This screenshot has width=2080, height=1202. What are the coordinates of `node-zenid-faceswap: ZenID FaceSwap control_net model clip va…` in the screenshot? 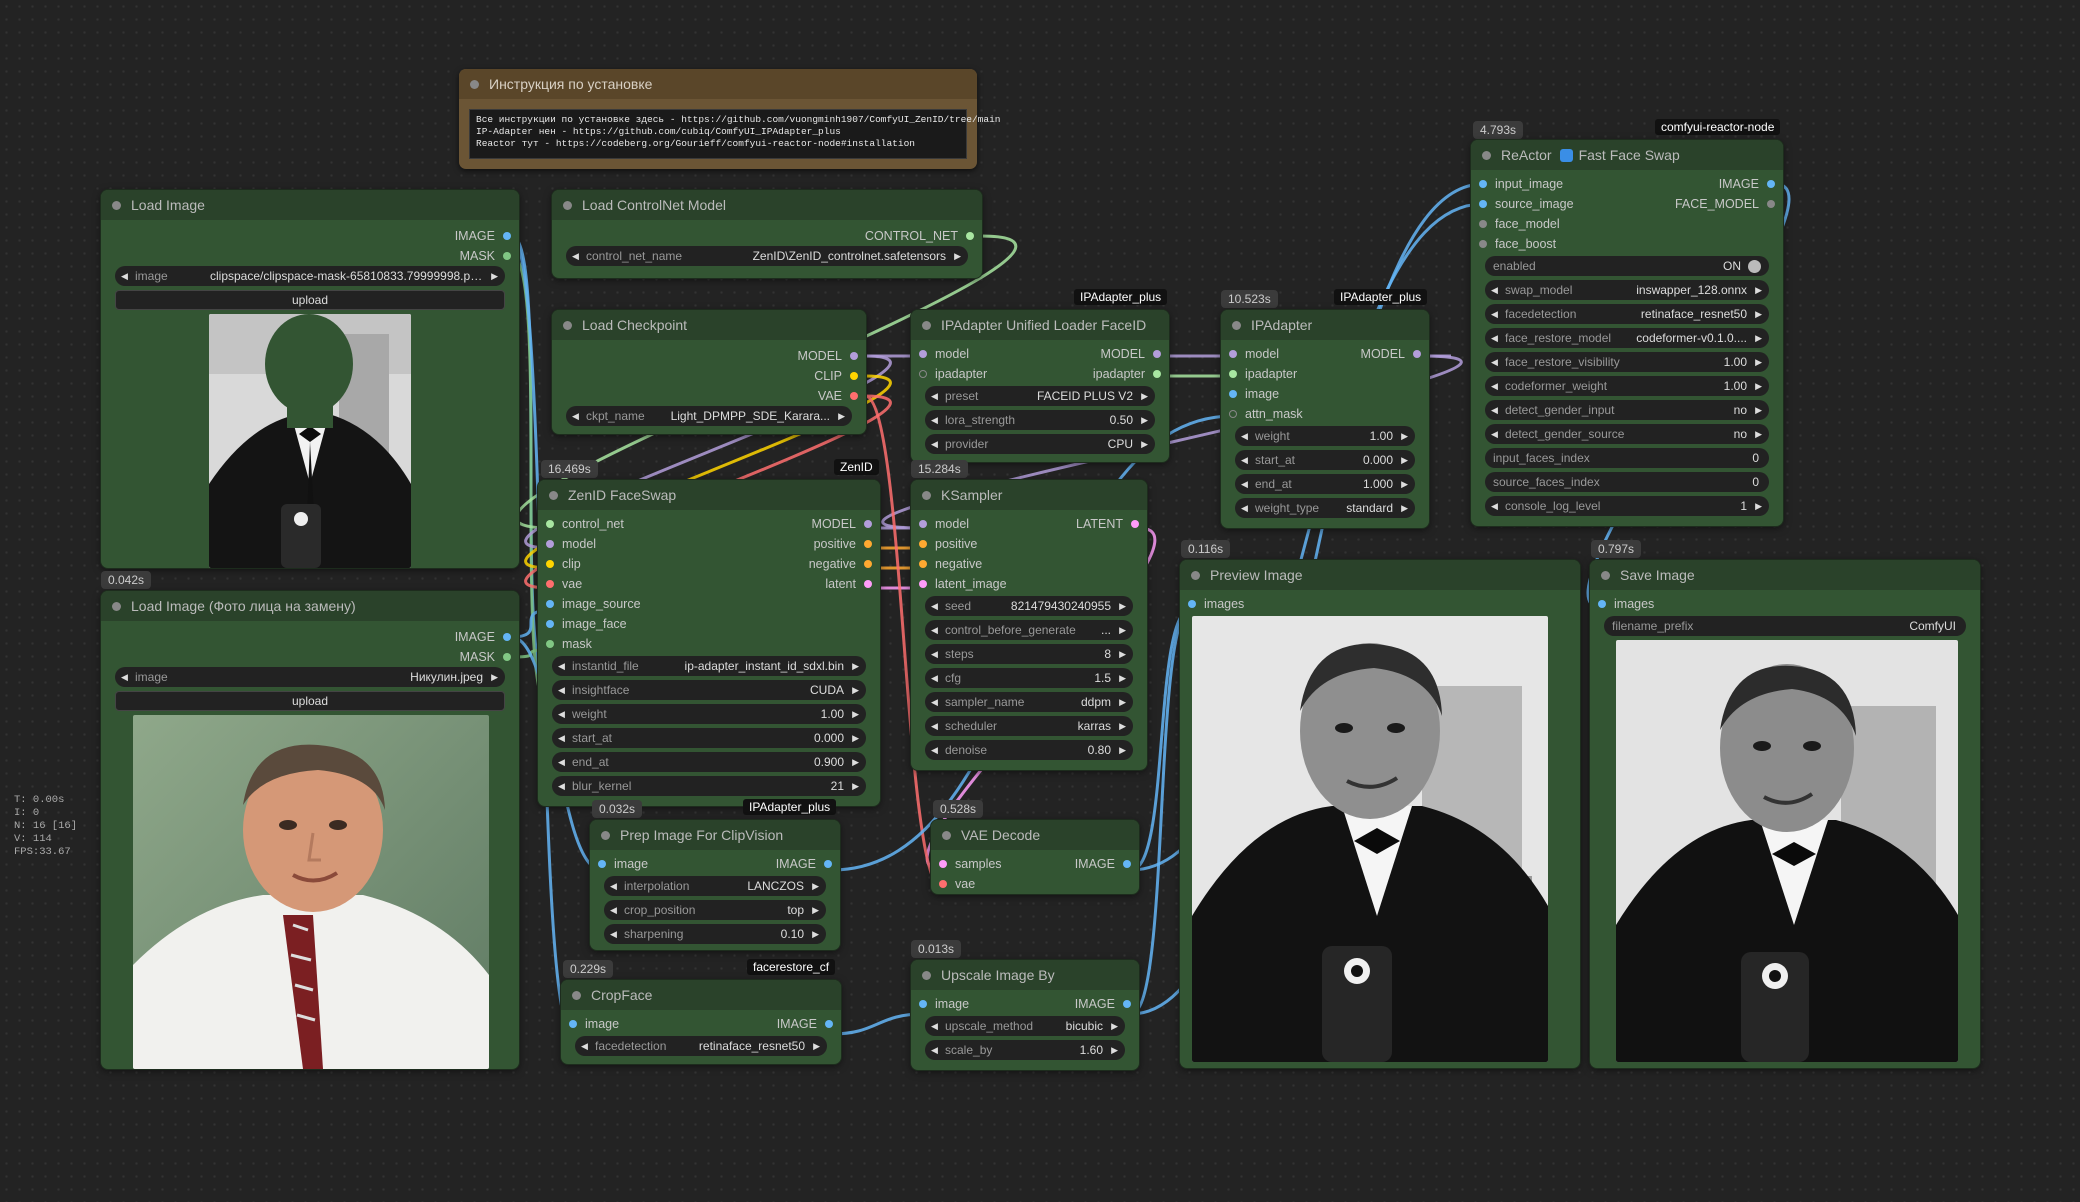 It's located at (709, 643).